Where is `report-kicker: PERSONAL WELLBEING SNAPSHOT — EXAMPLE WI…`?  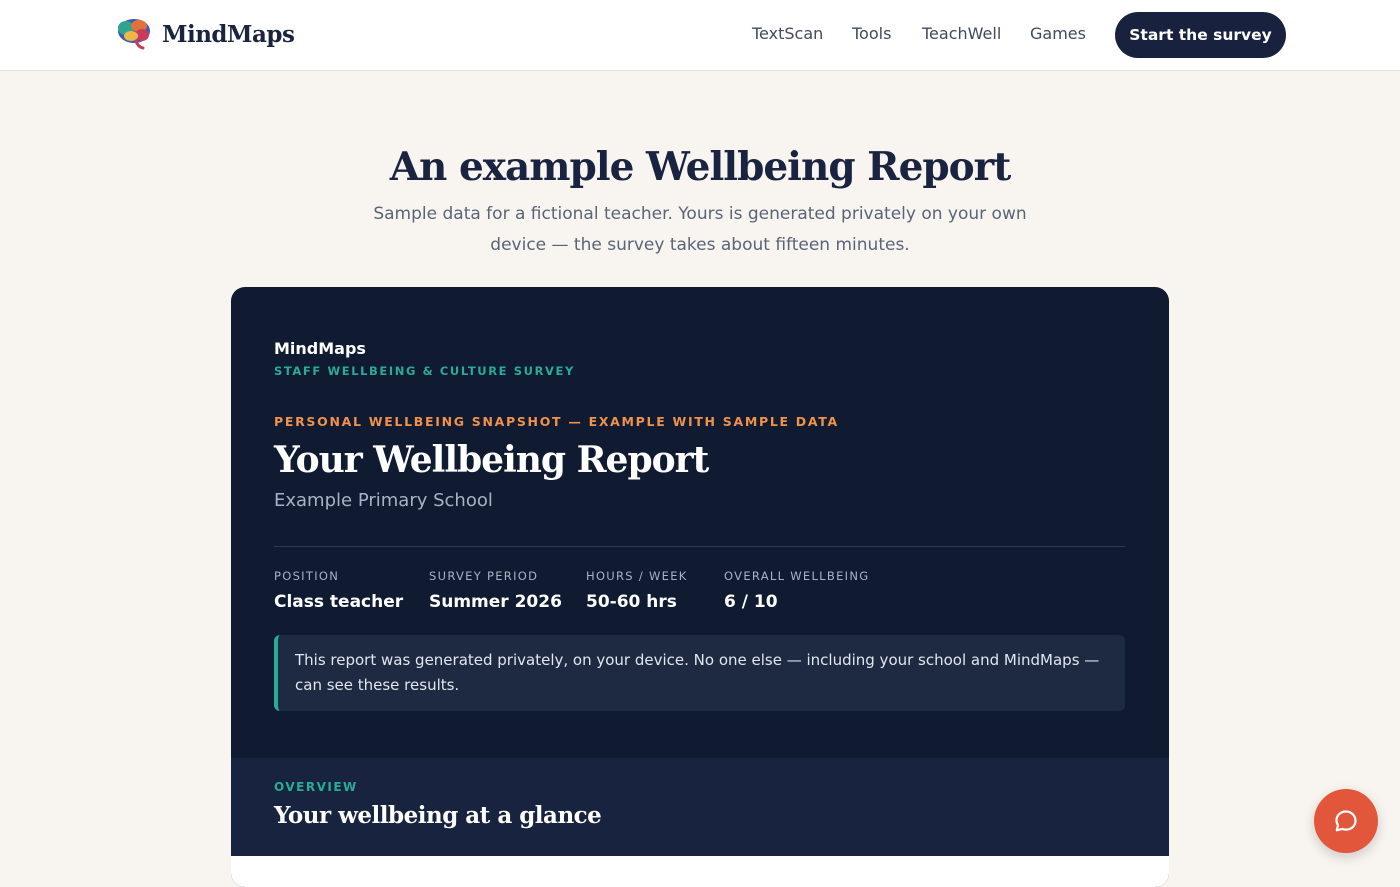
report-kicker: PERSONAL WELLBEING SNAPSHOT — EXAMPLE WI… is located at coordinates (556, 421).